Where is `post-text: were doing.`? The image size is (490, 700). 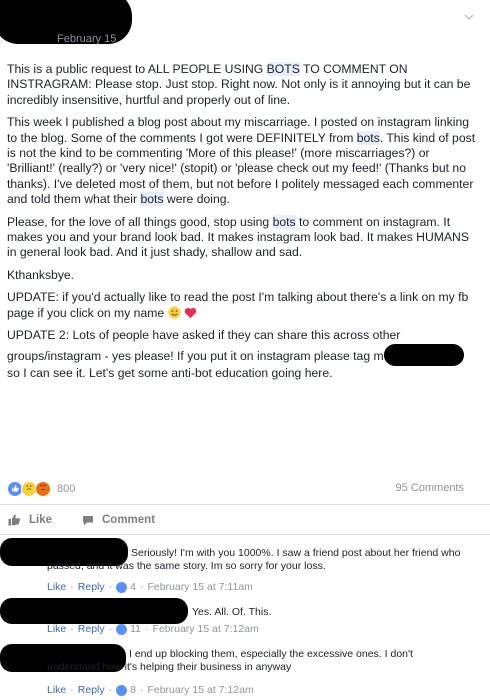 post-text: were doing. is located at coordinates (196, 199).